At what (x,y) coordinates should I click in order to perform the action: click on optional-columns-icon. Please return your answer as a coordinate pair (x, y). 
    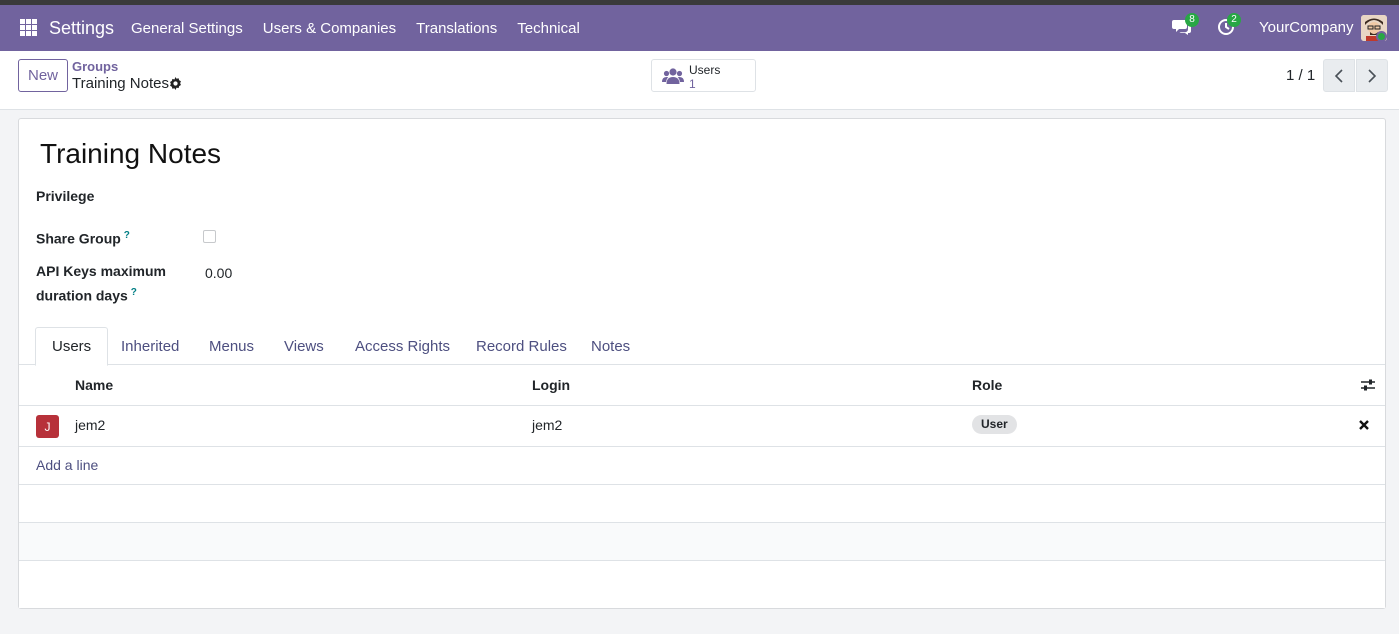
    Looking at the image, I should click on (1368, 385).